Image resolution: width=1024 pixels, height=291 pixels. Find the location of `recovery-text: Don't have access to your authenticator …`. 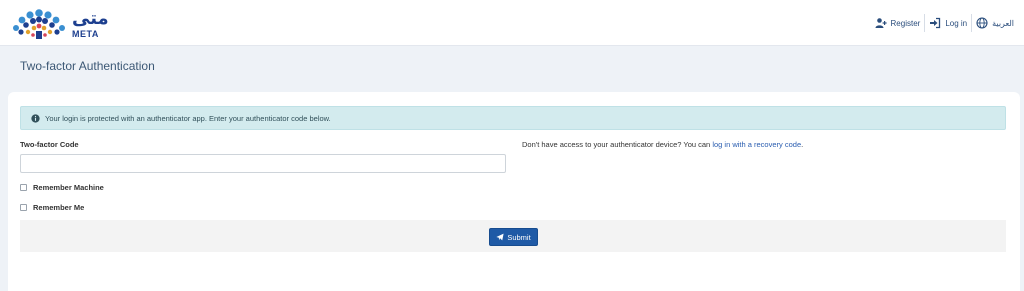

recovery-text: Don't have access to your authenticator … is located at coordinates (662, 144).